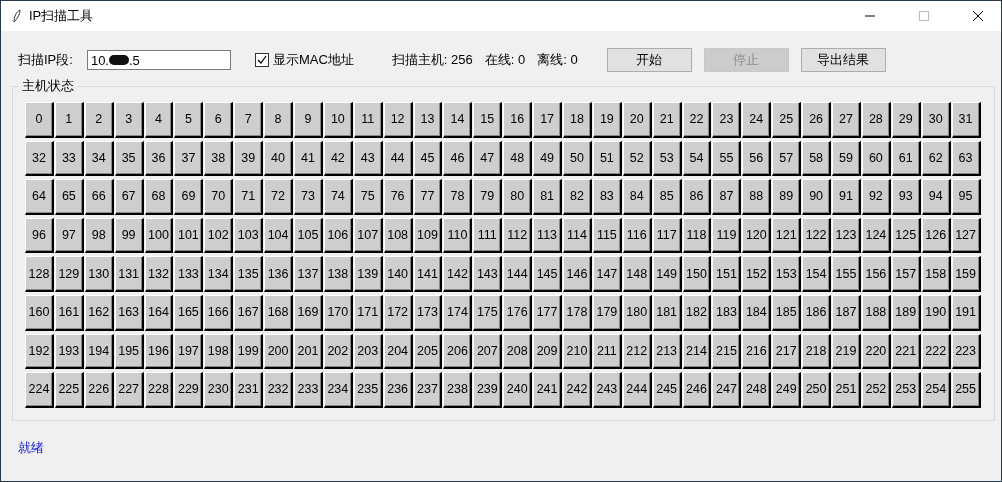  Describe the element at coordinates (39, 351) in the screenshot. I see `host-button: 192` at that location.